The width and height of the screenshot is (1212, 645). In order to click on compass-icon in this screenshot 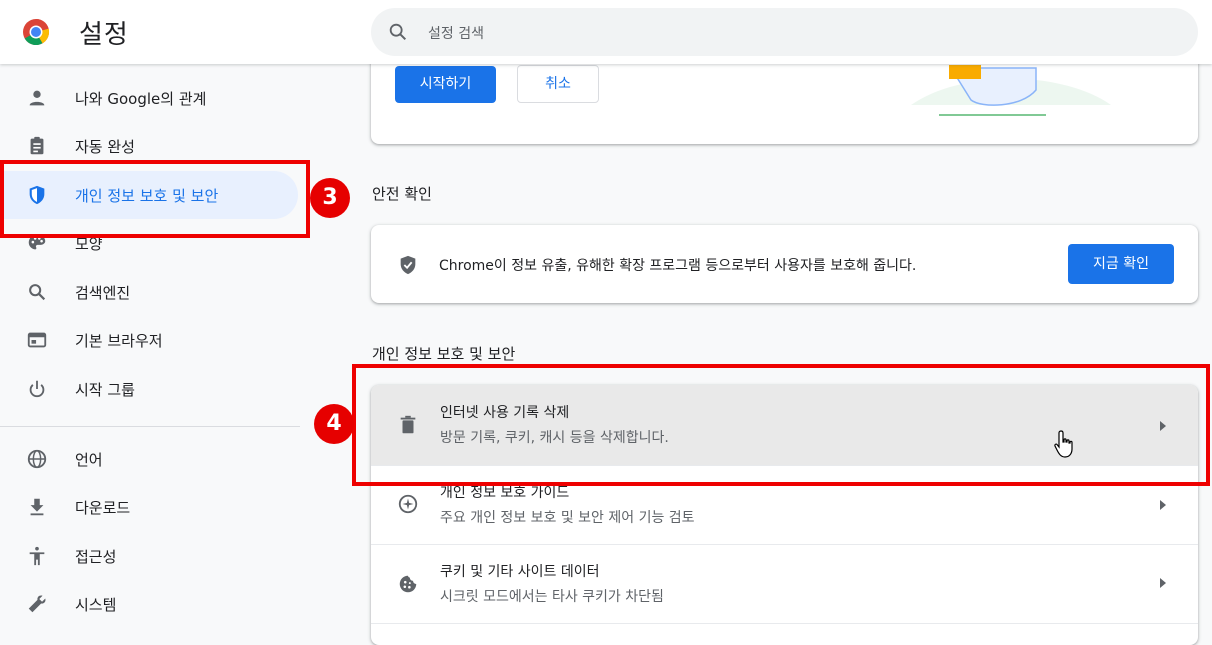, I will do `click(408, 504)`.